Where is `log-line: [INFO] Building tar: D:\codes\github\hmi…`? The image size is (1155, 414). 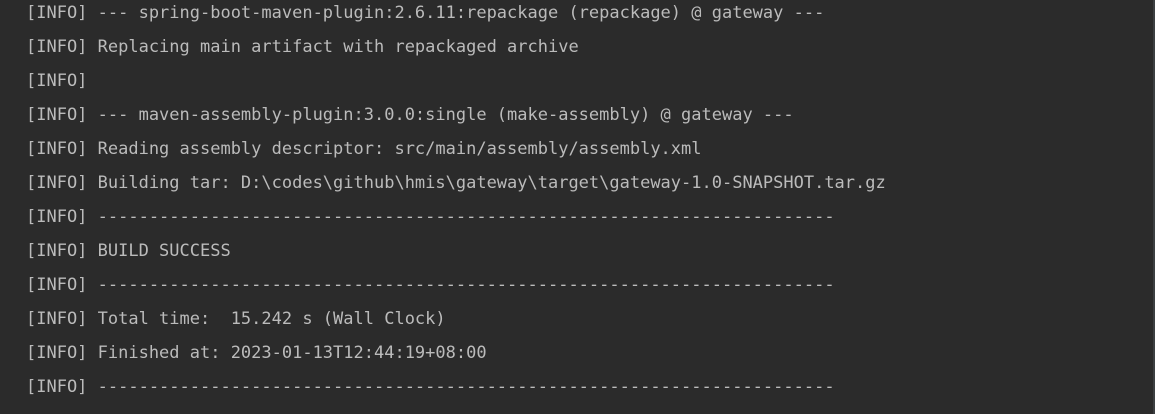
log-line: [INFO] Building tar: D:\codes\github\hmi… is located at coordinates (456, 183).